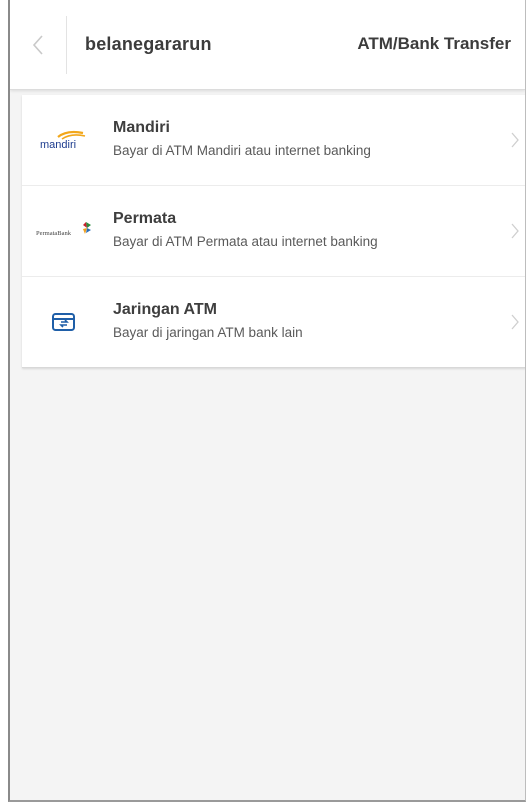 The image size is (528, 804). Describe the element at coordinates (145, 218) in the screenshot. I see `payment-option-title: Permata` at that location.